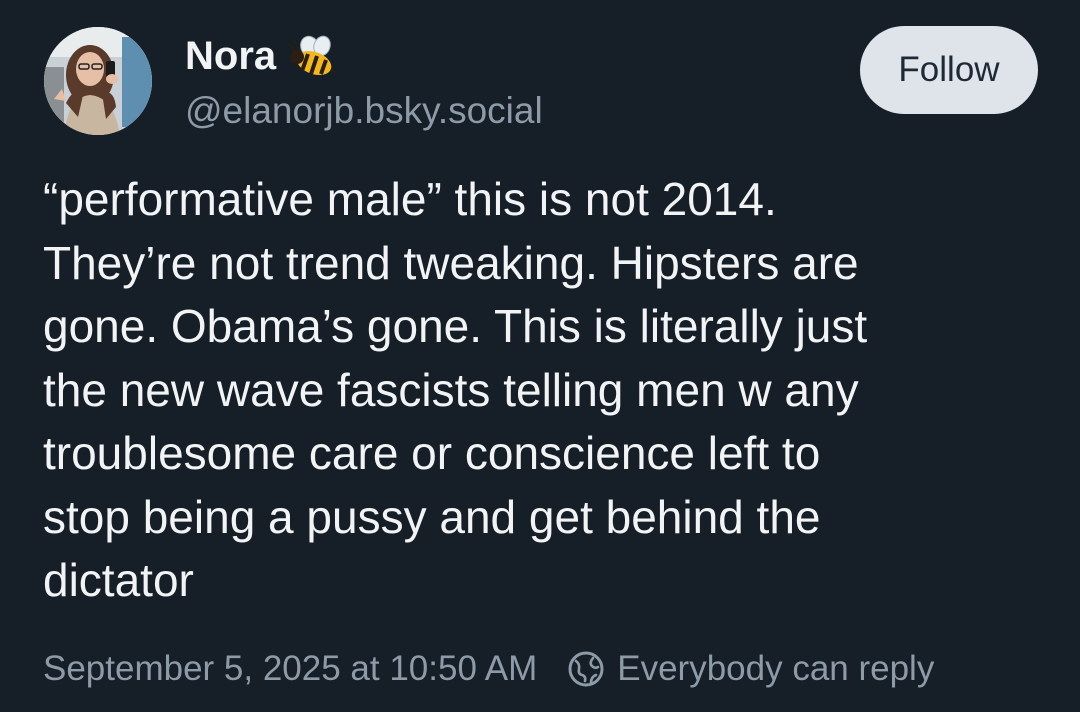 Image resolution: width=1080 pixels, height=712 pixels. What do you see at coordinates (290, 669) in the screenshot?
I see `post-timestamp: September 5, 2025 at 10:50 AM` at bounding box center [290, 669].